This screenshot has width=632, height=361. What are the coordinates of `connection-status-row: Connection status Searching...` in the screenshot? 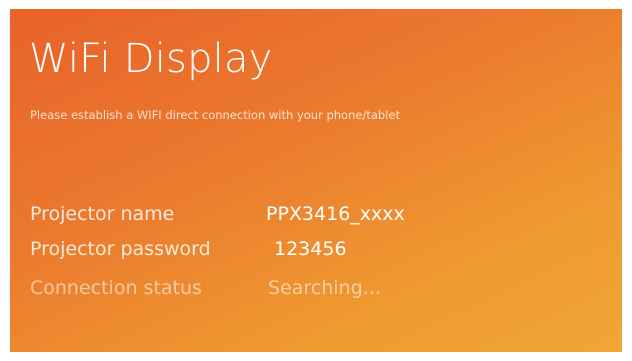 It's located at (205, 288).